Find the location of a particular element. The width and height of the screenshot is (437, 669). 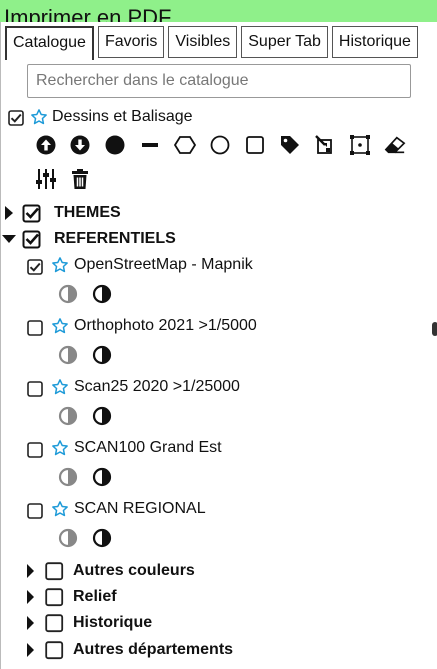

themes-group-label: THEMES is located at coordinates (87, 212).